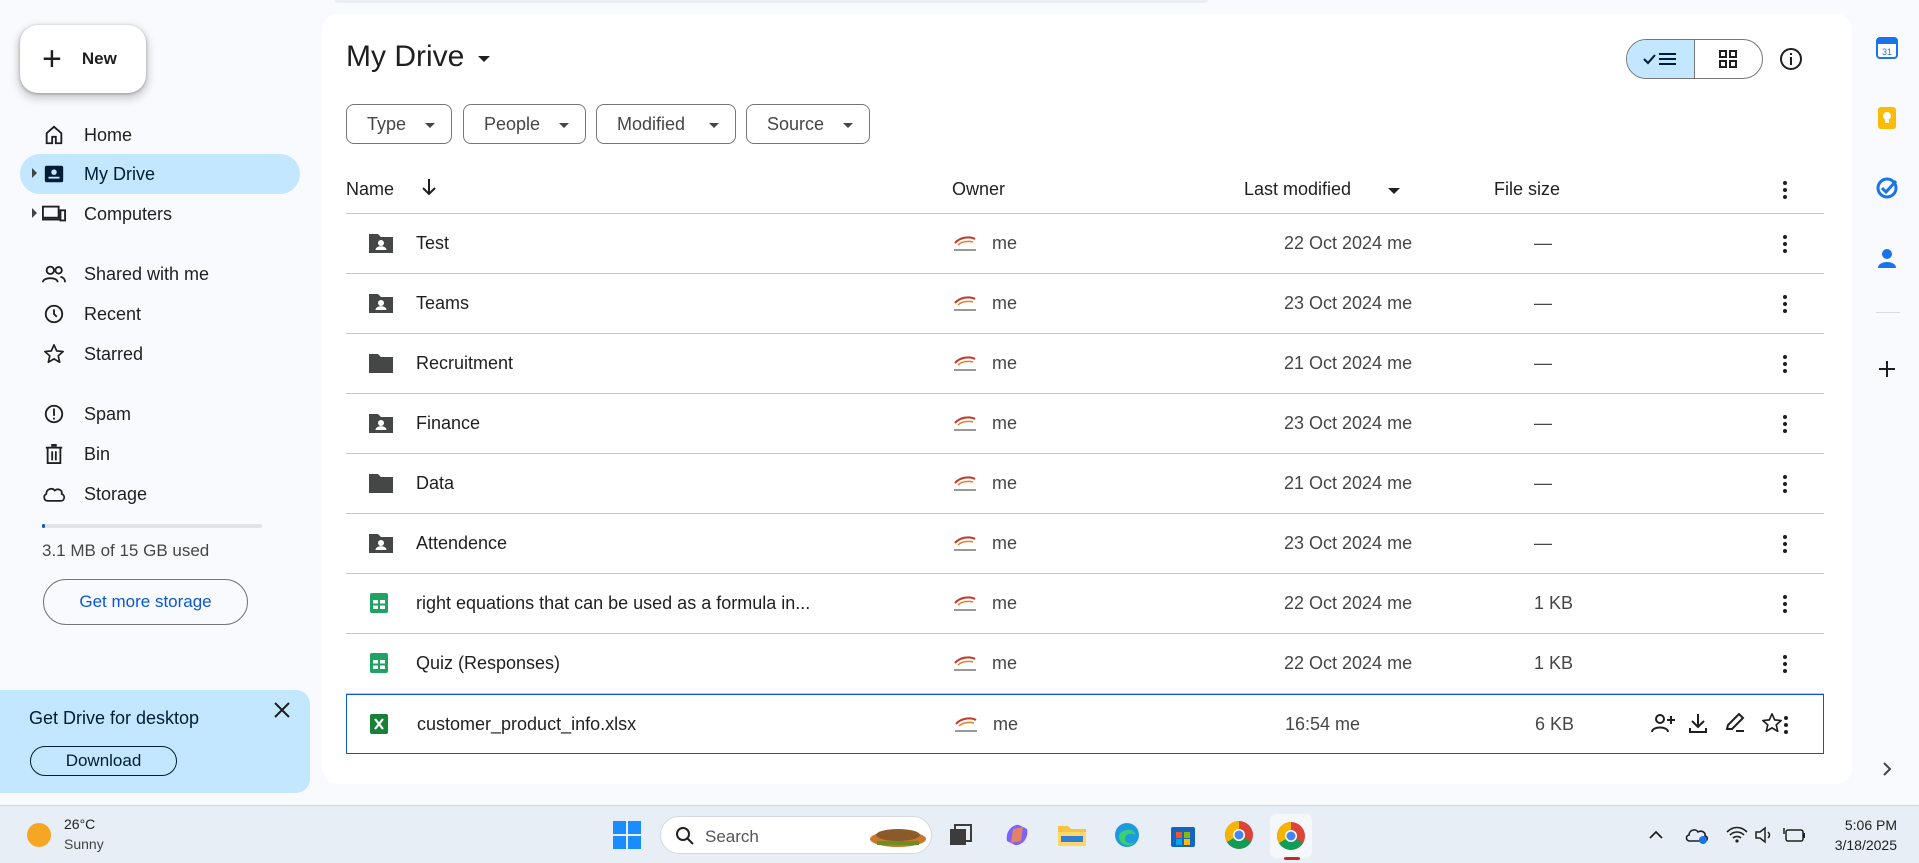  I want to click on tasks-icon, so click(1887, 188).